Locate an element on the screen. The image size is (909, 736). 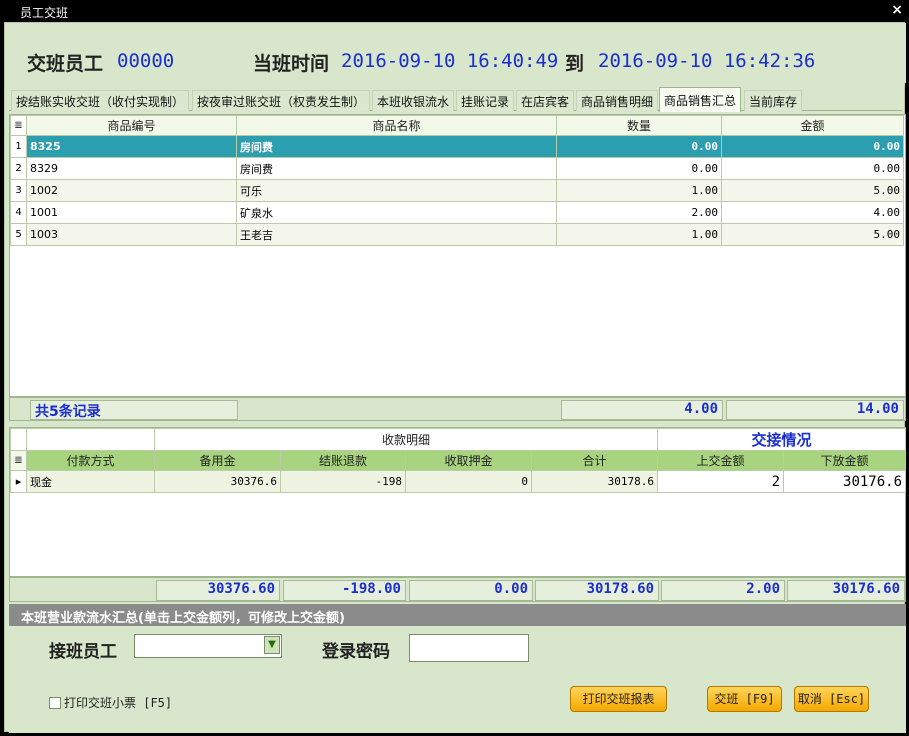
cell-total: 30178.6 is located at coordinates (594, 481).